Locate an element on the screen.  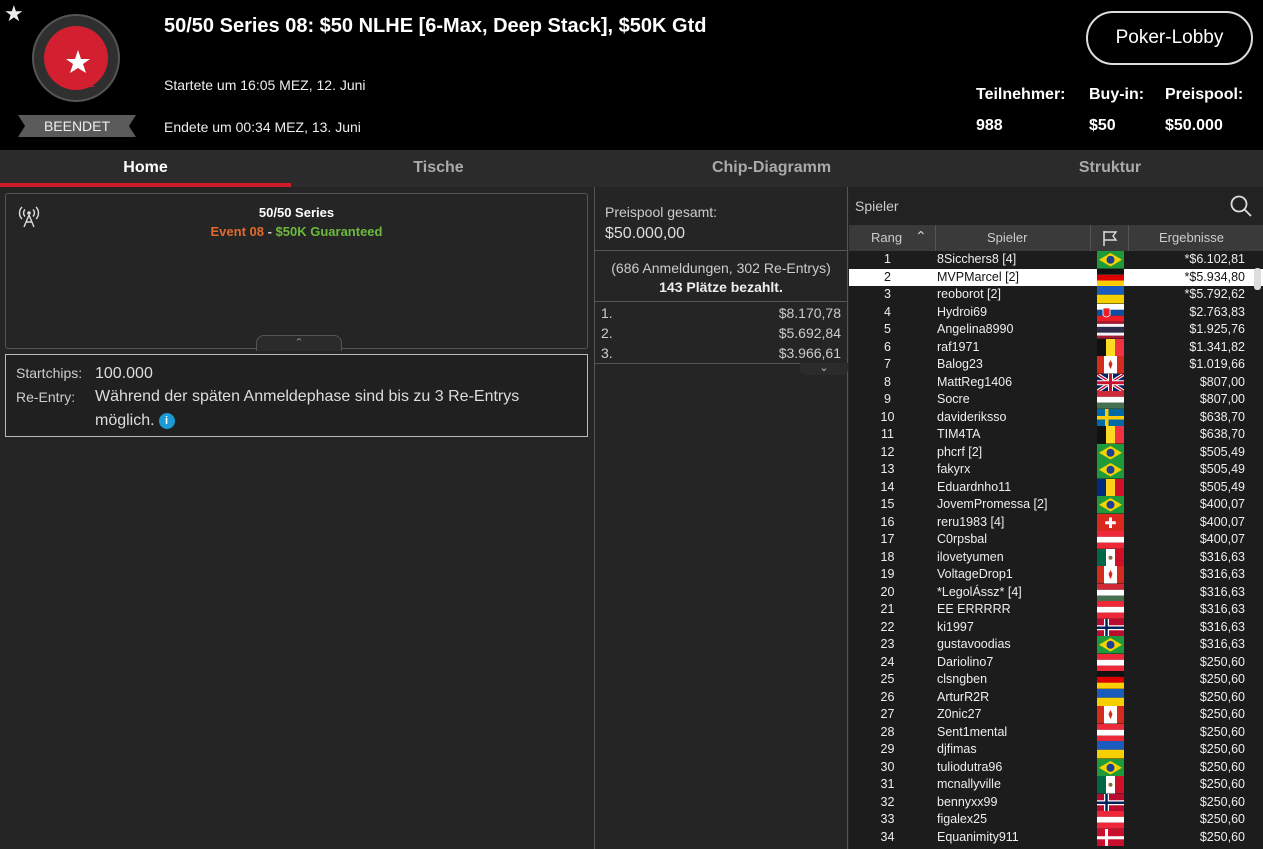
prizepool-label: Preispool: is located at coordinates (1204, 94).